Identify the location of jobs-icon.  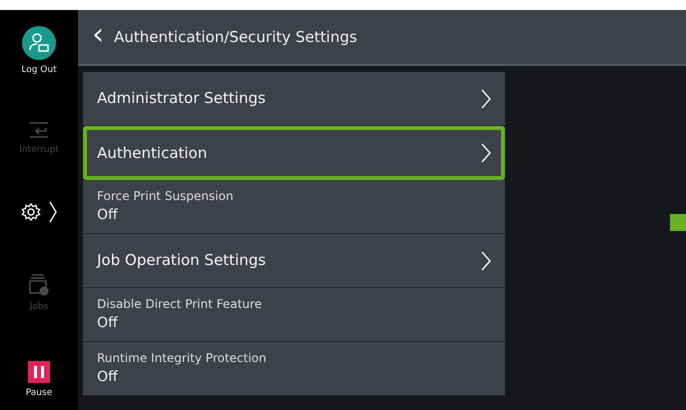
(39, 285).